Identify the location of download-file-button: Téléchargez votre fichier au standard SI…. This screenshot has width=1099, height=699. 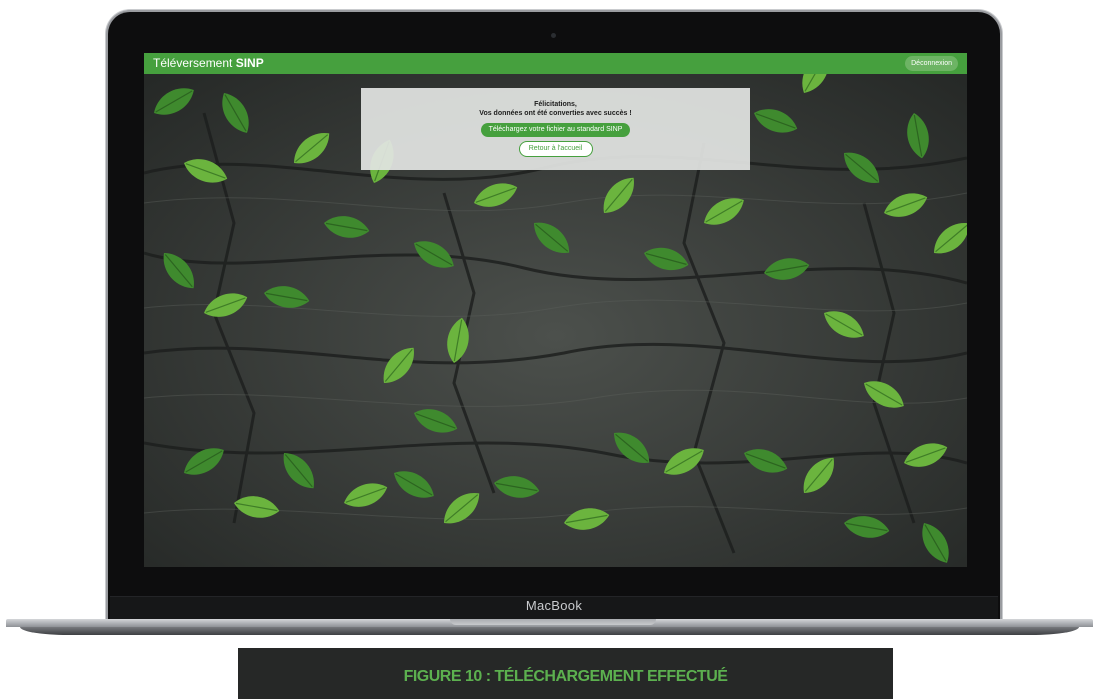
(555, 130).